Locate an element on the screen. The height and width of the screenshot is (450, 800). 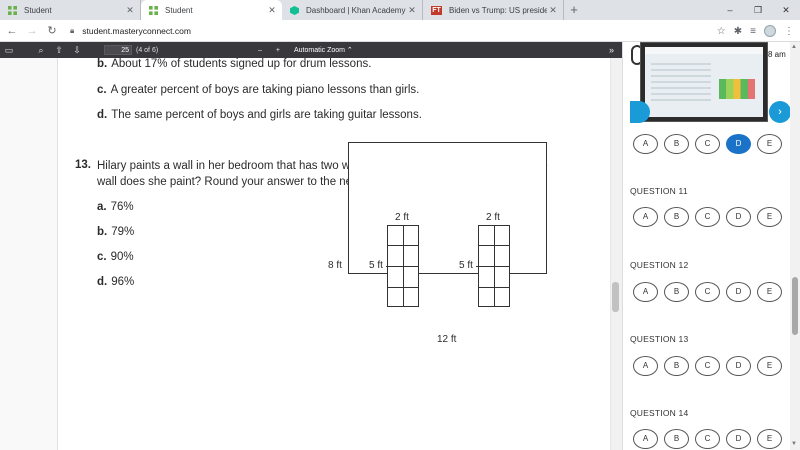
pdf-scrollbar is located at coordinates (616, 254).